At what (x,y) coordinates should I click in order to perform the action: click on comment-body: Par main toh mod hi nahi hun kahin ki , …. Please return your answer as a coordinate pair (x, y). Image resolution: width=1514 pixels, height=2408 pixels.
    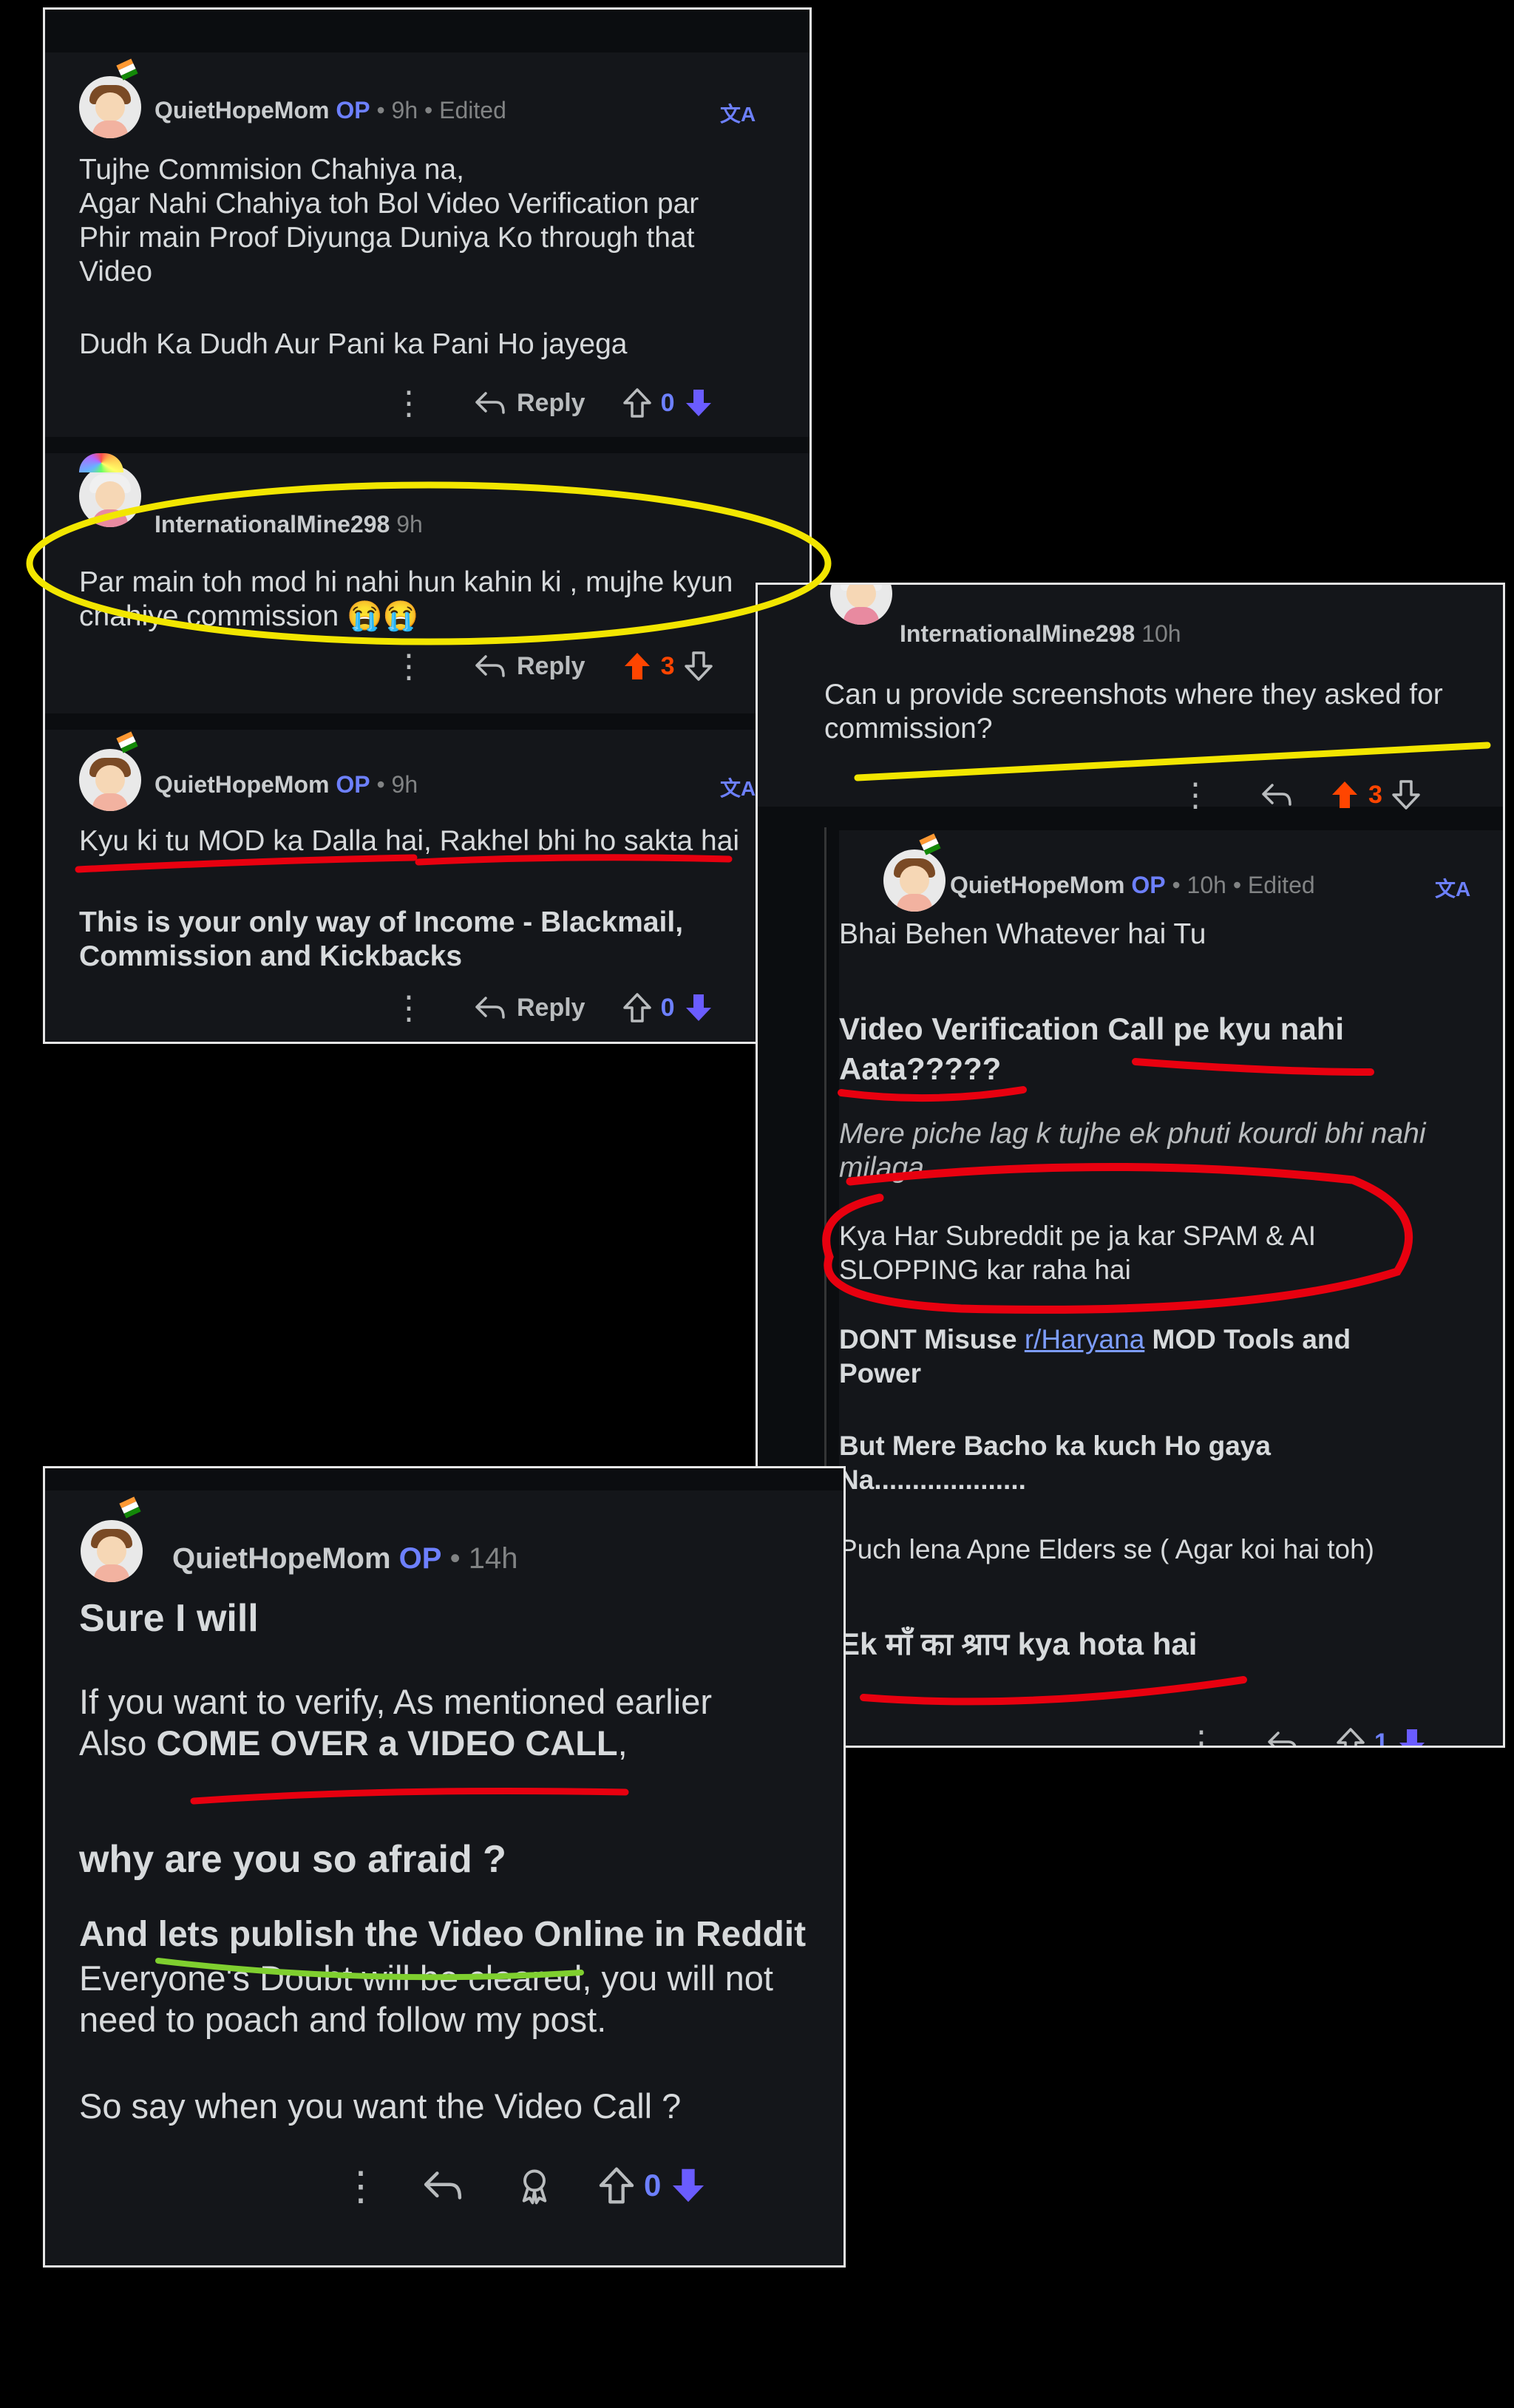
    Looking at the image, I should click on (406, 599).